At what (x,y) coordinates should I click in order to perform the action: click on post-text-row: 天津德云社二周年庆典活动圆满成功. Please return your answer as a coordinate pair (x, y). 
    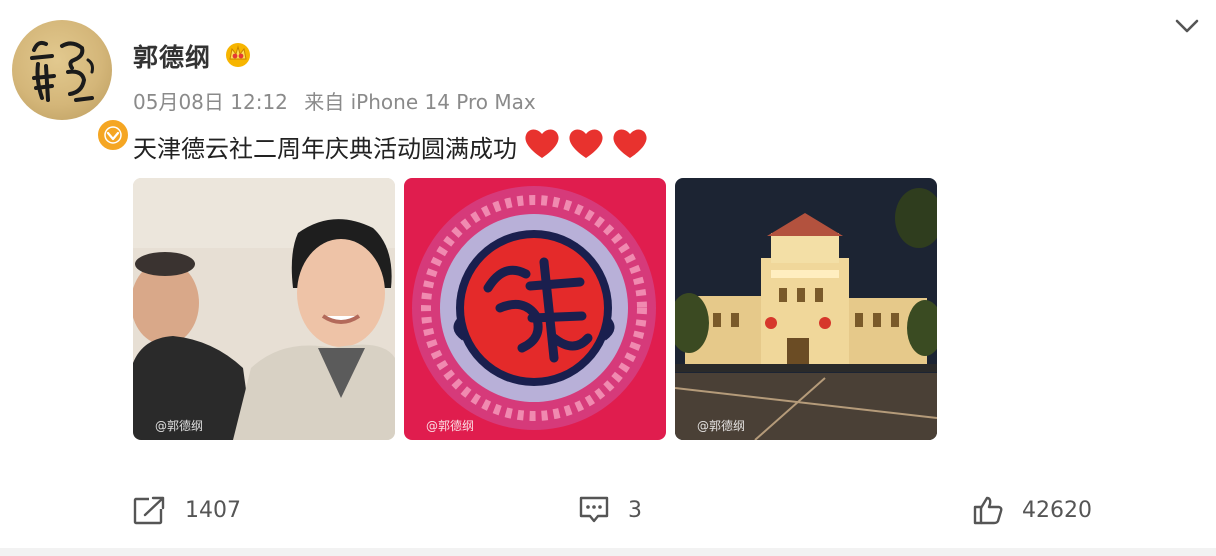
    Looking at the image, I should click on (391, 146).